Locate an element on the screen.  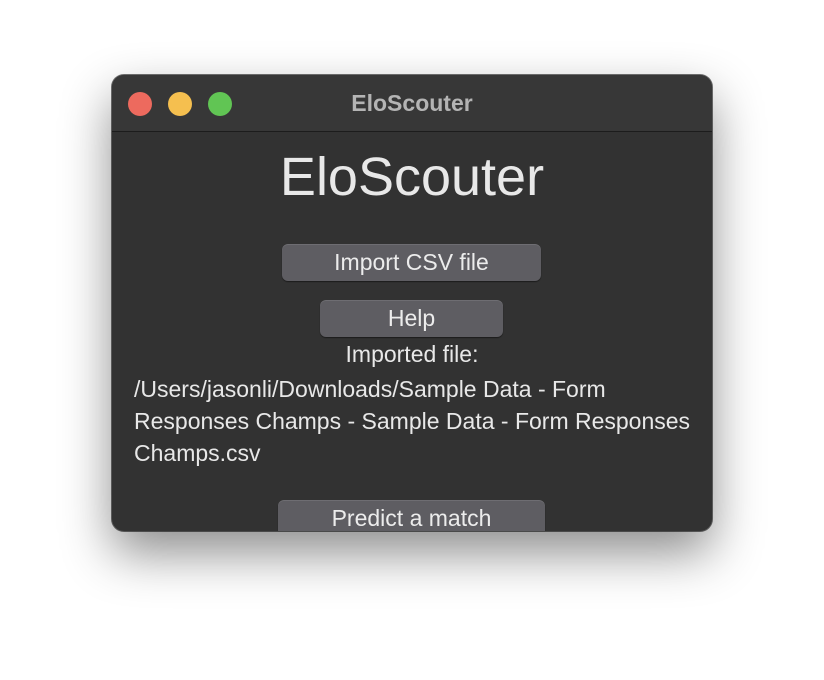
imported-file-label: Imported file: is located at coordinates (412, 354).